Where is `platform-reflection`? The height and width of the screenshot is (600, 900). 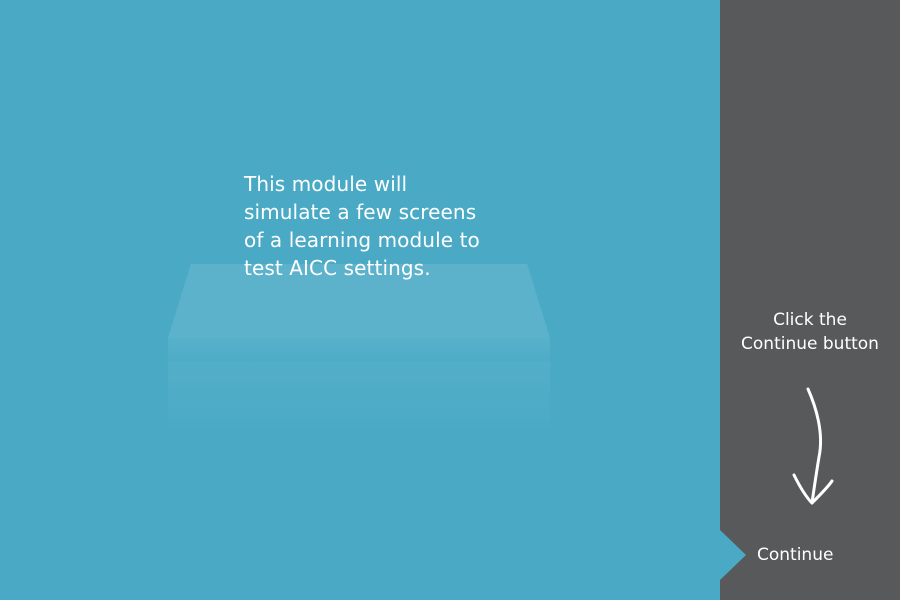 platform-reflection is located at coordinates (359, 397).